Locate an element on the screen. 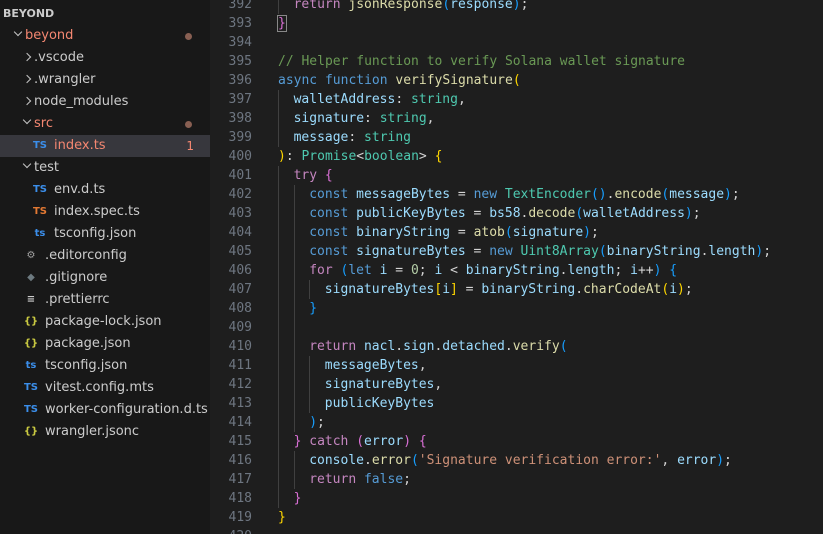 The image size is (823, 534). code-token: string is located at coordinates (388, 137).